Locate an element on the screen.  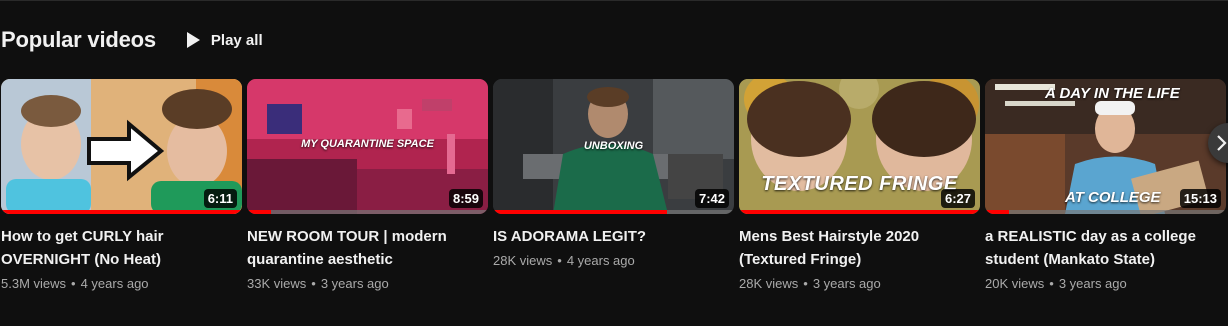
view-count: 5.3M views is located at coordinates (34, 283).